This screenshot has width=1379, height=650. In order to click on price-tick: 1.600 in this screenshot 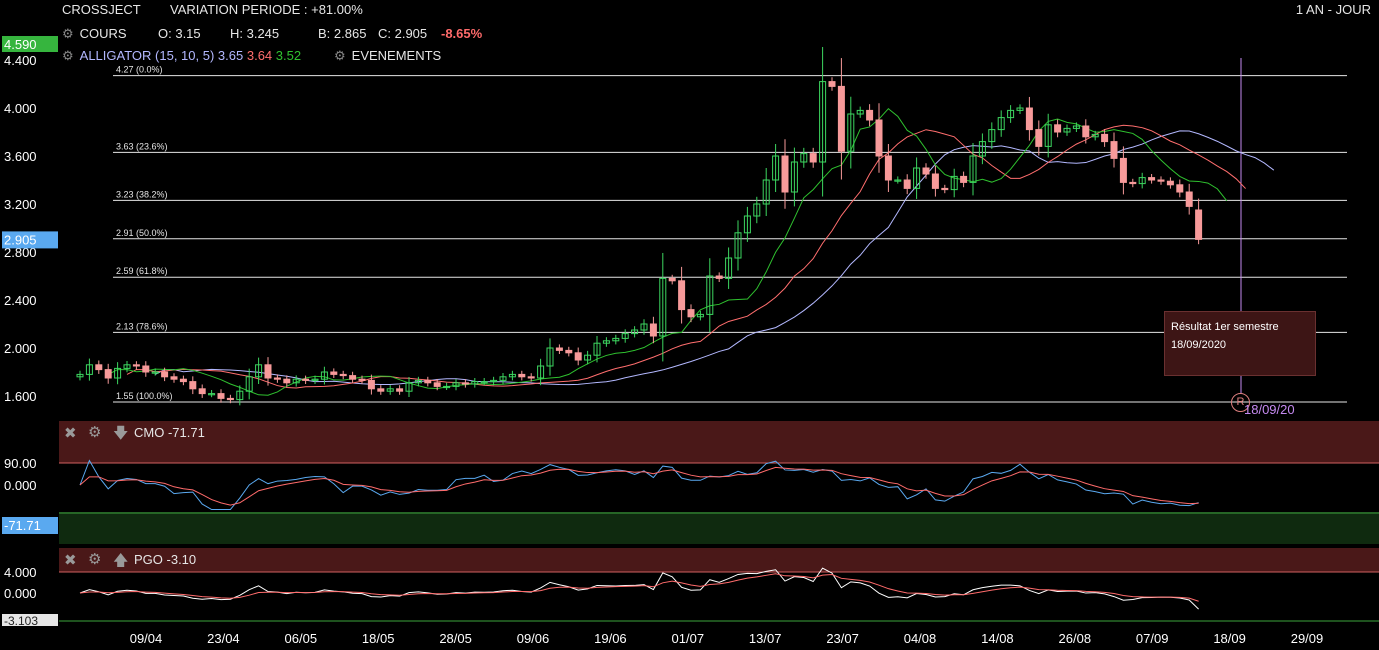, I will do `click(20, 396)`.